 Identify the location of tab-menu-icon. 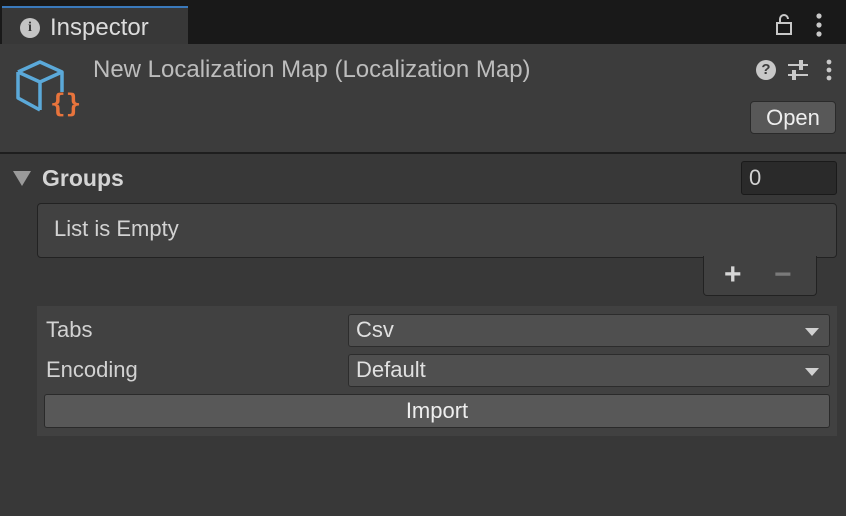
(819, 25).